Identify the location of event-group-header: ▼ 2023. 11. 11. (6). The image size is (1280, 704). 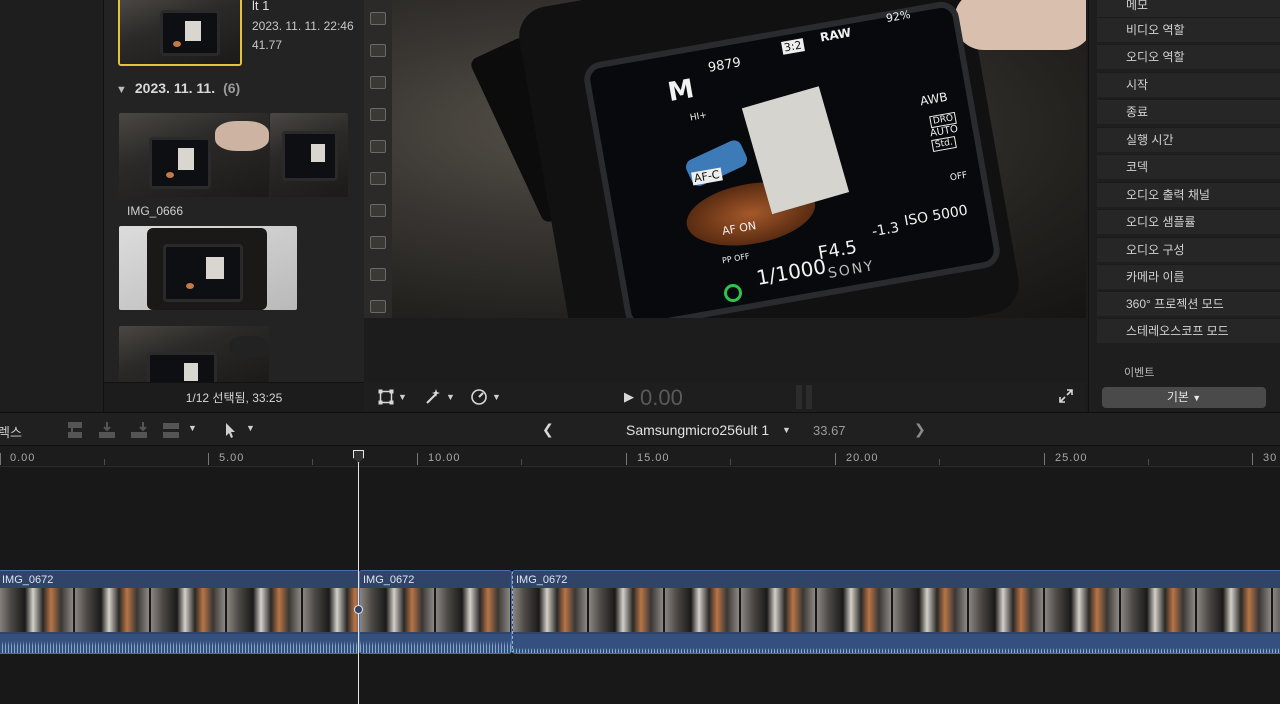
(178, 88).